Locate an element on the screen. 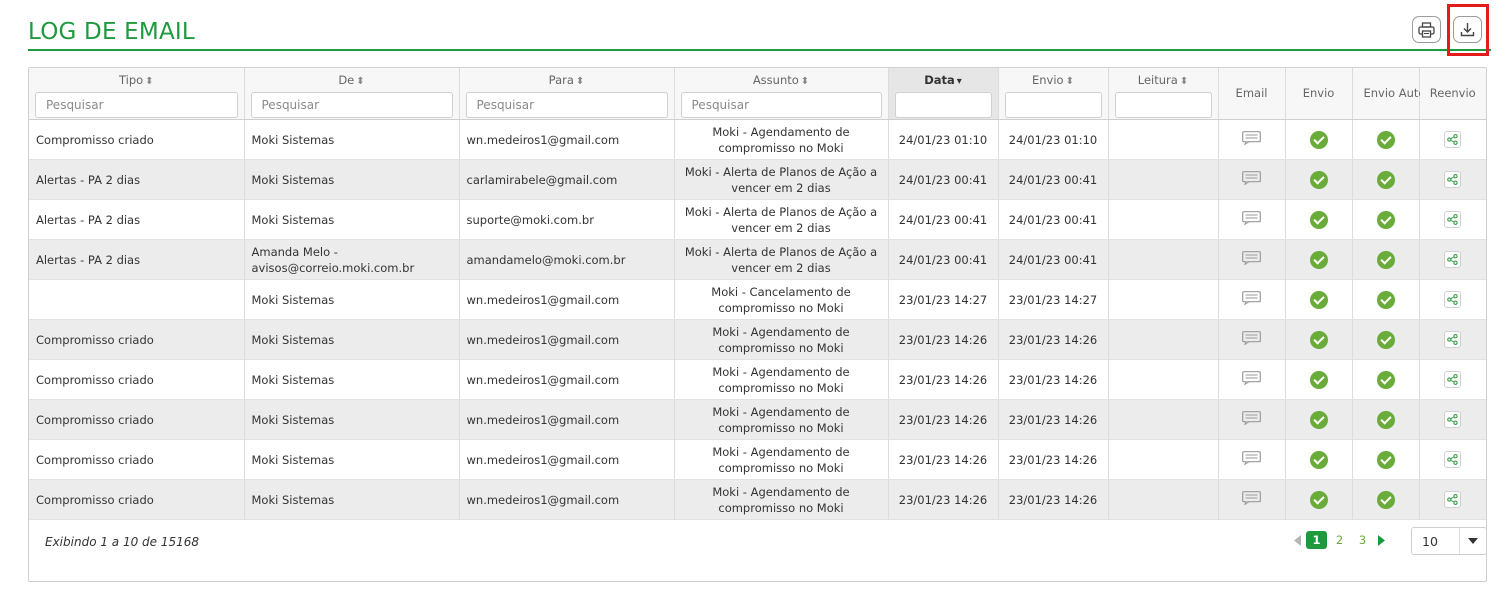 The height and width of the screenshot is (593, 1501). filter-data-input is located at coordinates (943, 105).